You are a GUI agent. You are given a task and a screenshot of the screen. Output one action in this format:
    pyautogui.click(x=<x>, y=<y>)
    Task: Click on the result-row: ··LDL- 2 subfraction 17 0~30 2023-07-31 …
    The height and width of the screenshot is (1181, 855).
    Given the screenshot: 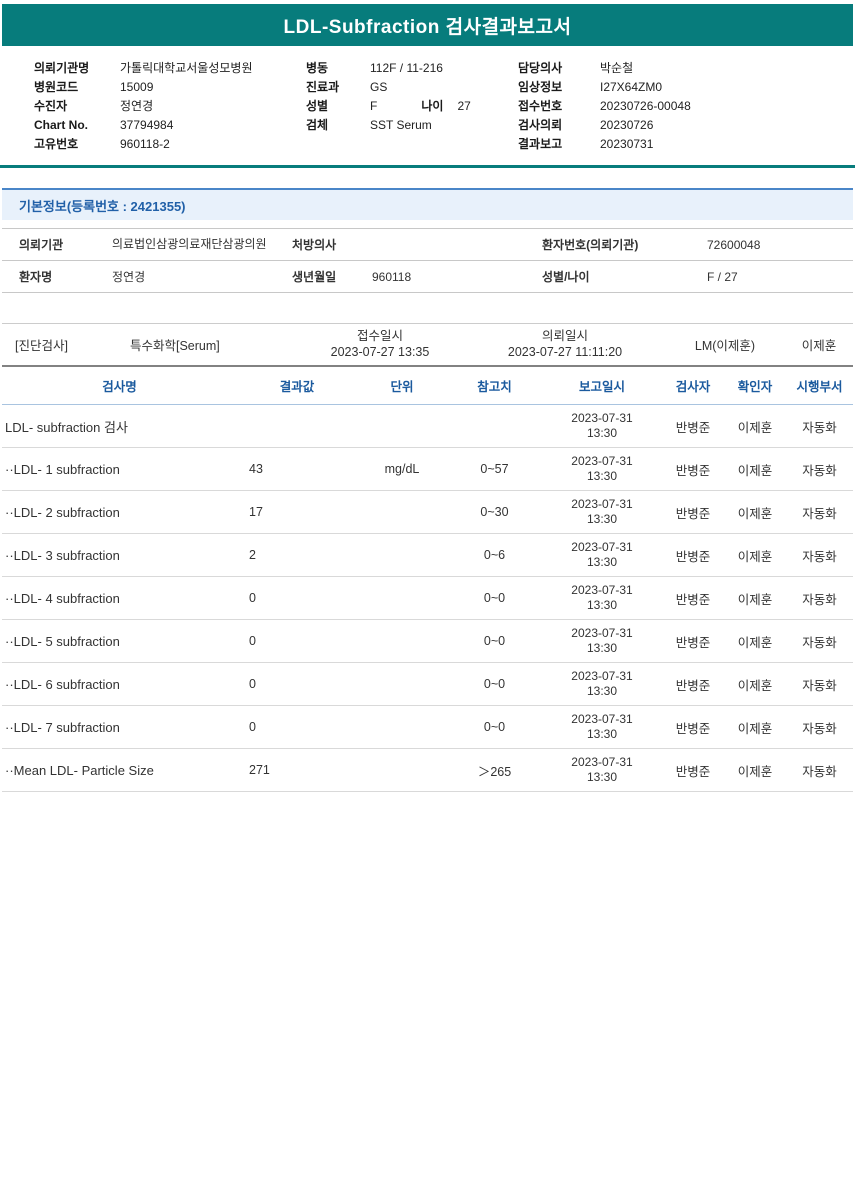 What is the action you would take?
    pyautogui.click(x=427, y=512)
    